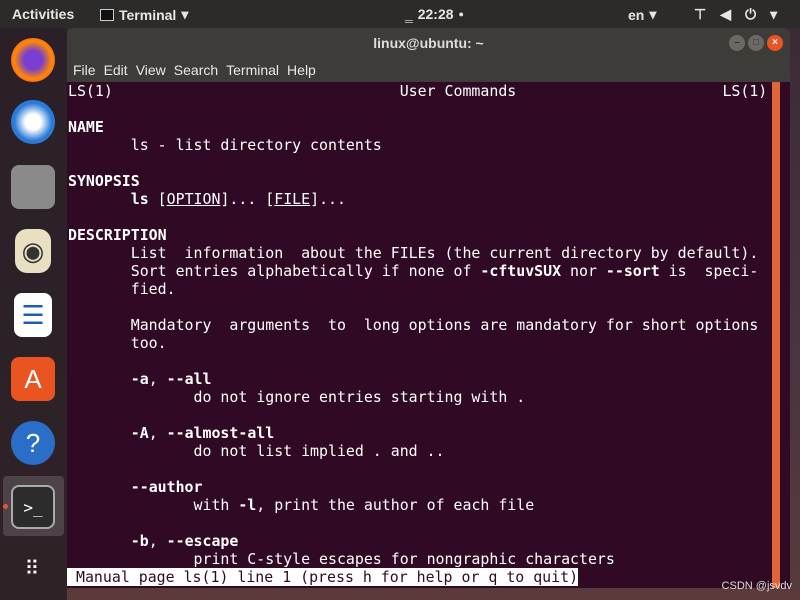  I want to click on man-text: --author, so click(166, 487).